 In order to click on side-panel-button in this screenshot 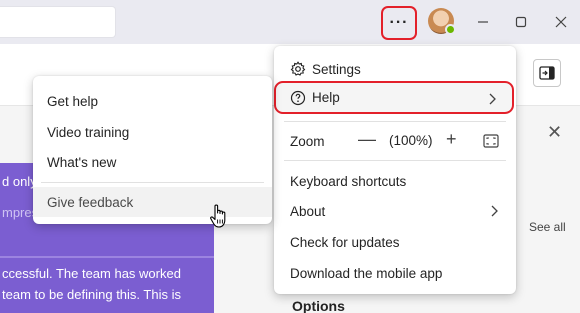, I will do `click(547, 73)`.